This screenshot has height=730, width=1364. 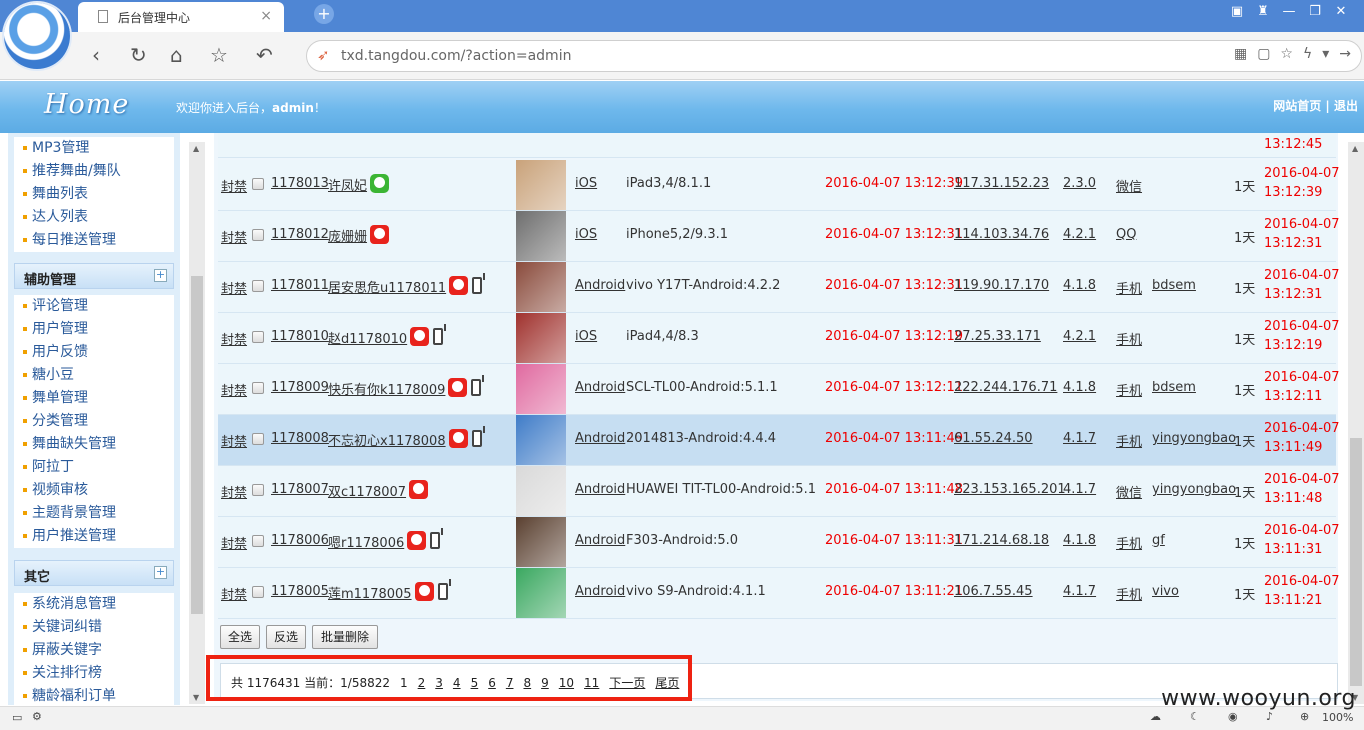 I want to click on sidebar-item: 每日推送管理, so click(x=94, y=240).